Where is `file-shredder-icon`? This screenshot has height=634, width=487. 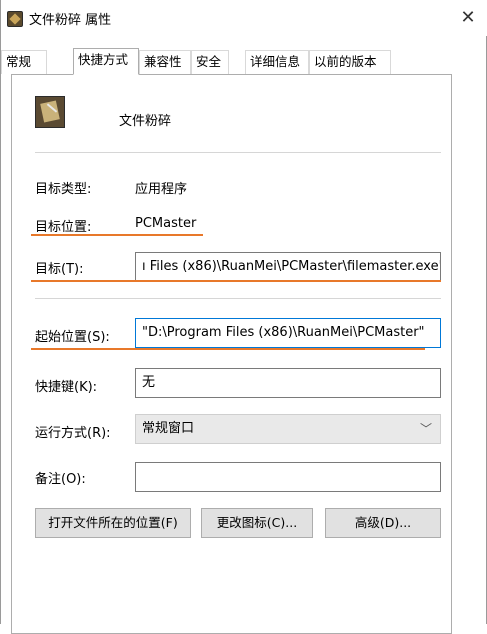 file-shredder-icon is located at coordinates (50, 112).